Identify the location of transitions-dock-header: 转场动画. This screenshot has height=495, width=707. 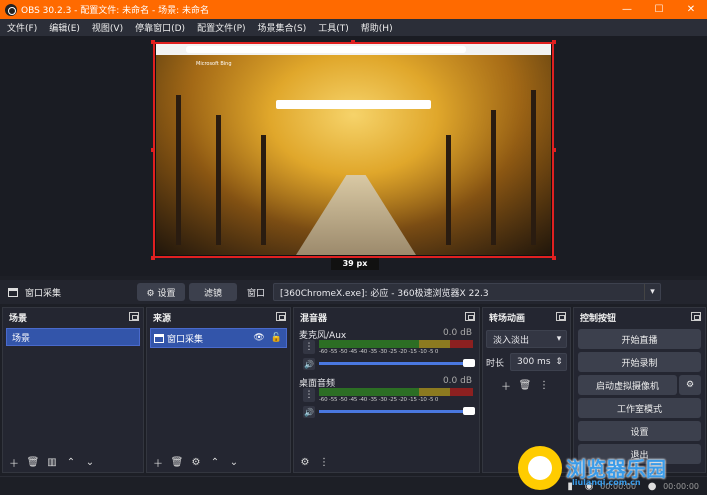
(526, 317).